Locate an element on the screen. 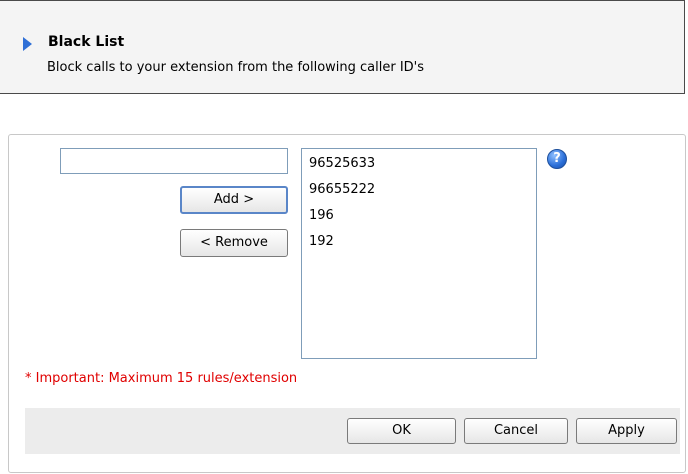  listbox-item: 96655222 is located at coordinates (419, 190).